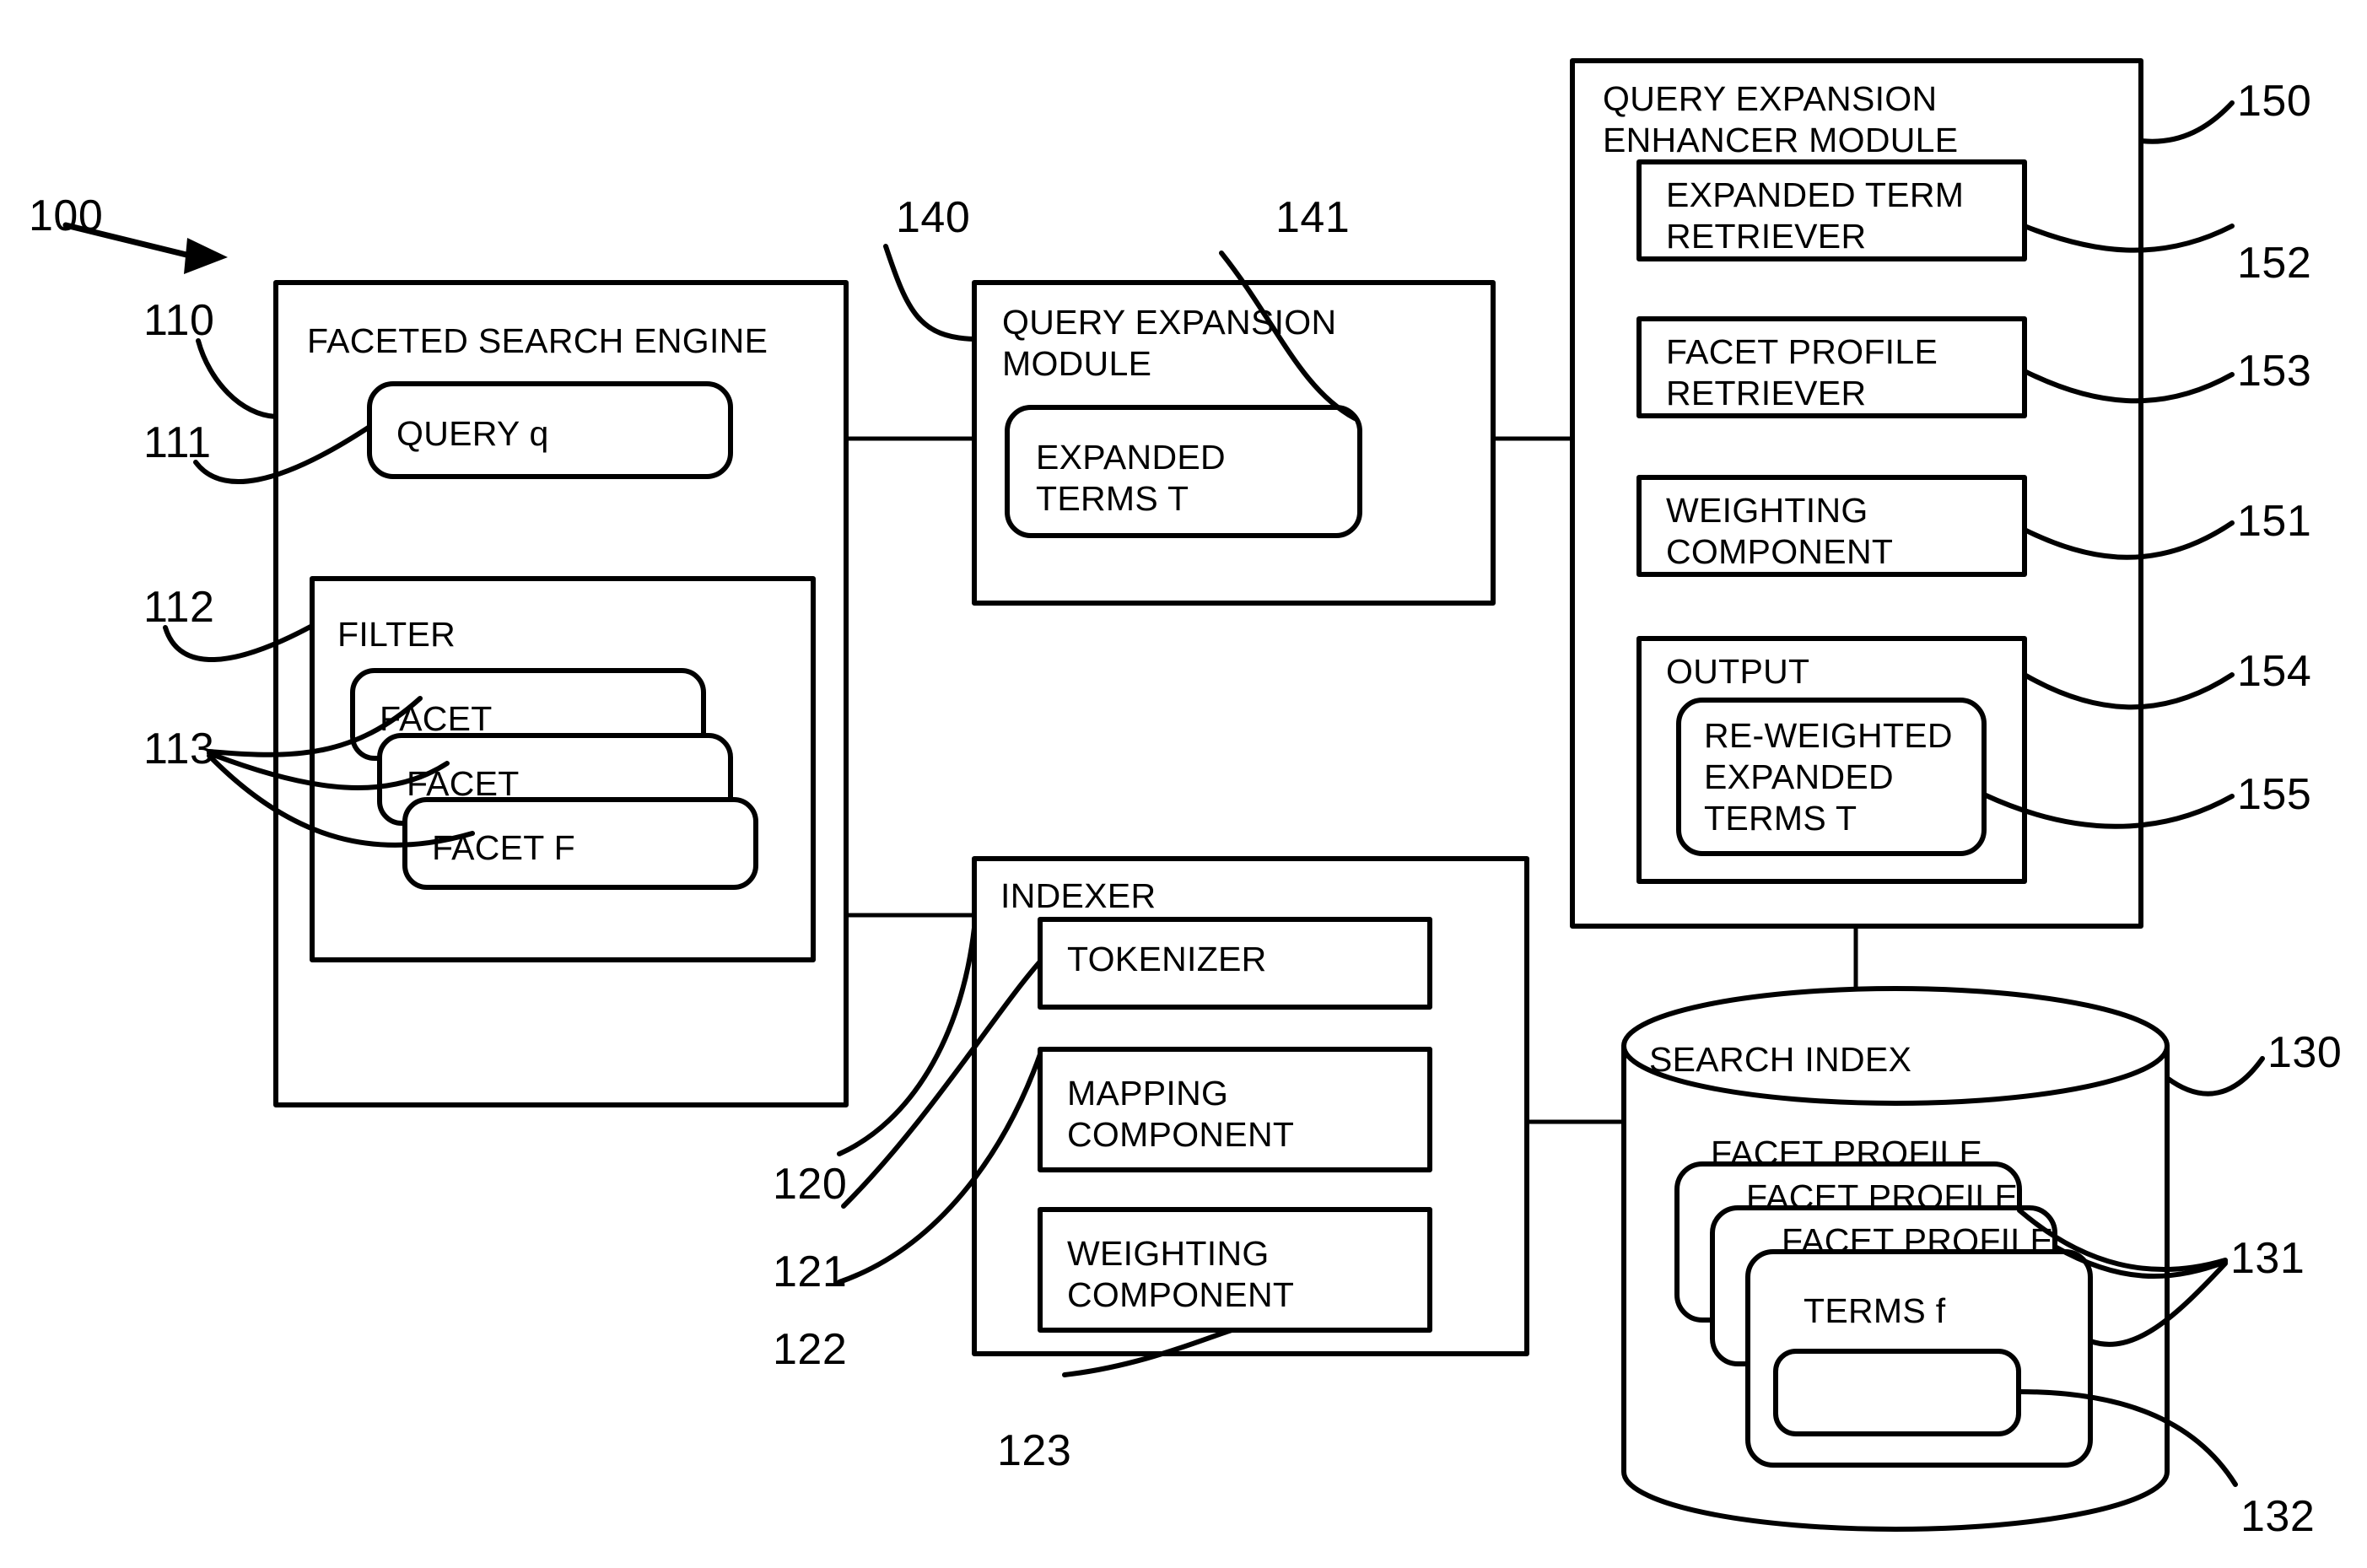 The image size is (2367, 1568). Describe the element at coordinates (504, 847) in the screenshot. I see `facet-label-3: FACET F` at that location.